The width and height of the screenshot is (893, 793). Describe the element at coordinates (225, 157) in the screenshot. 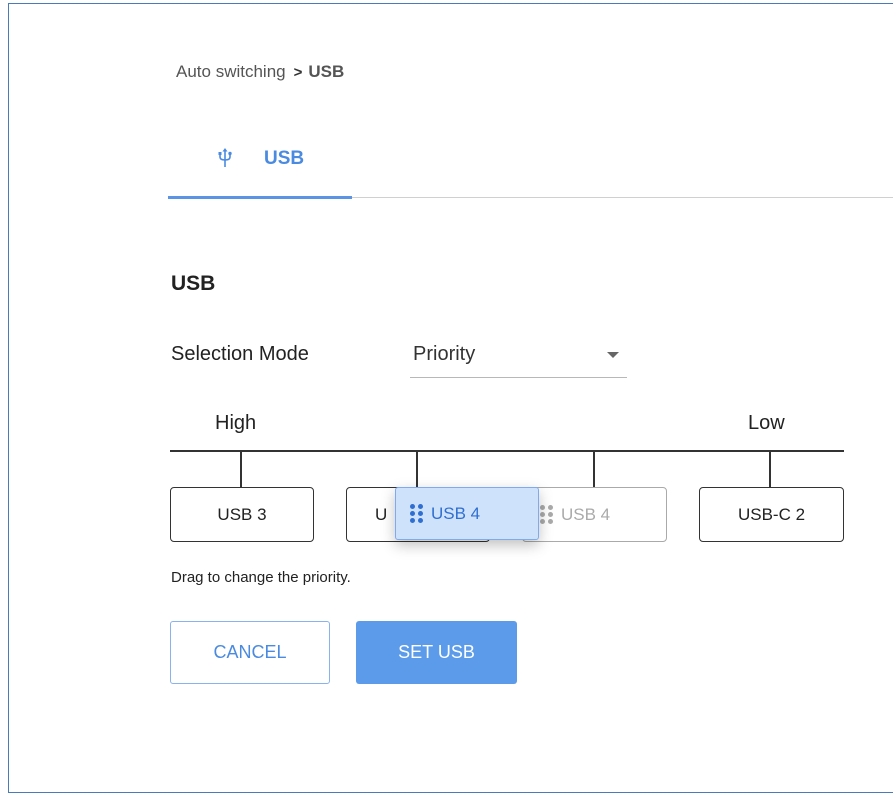

I see `usb-icon` at that location.